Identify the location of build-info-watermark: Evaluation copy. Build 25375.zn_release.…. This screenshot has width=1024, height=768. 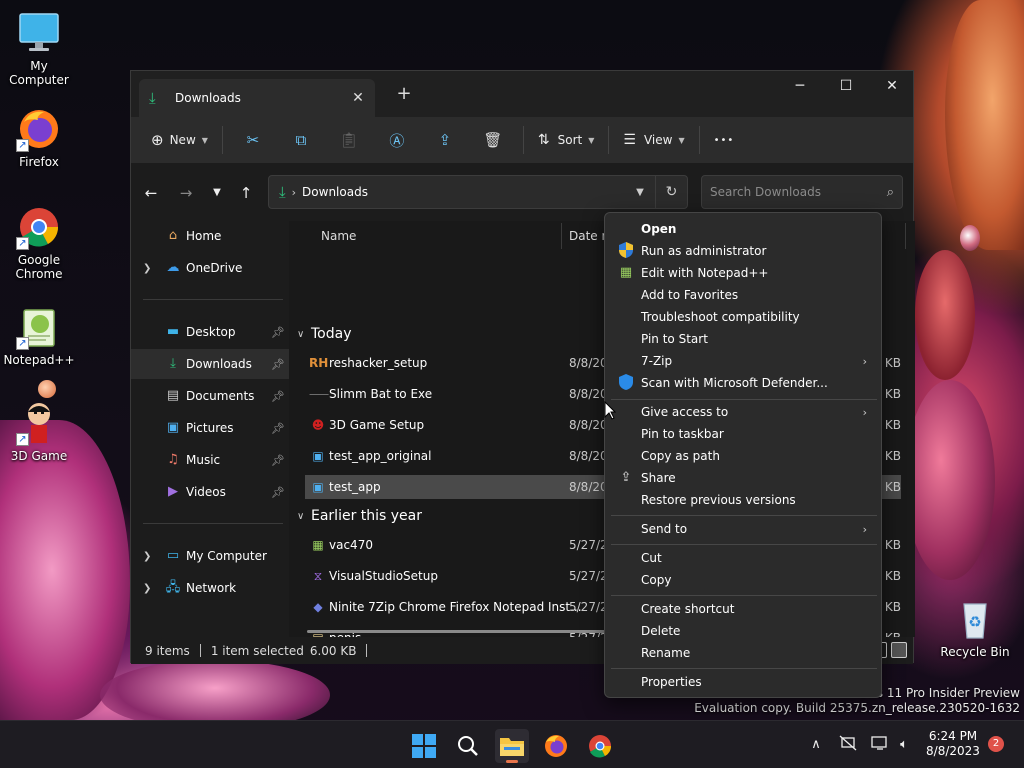
(857, 708).